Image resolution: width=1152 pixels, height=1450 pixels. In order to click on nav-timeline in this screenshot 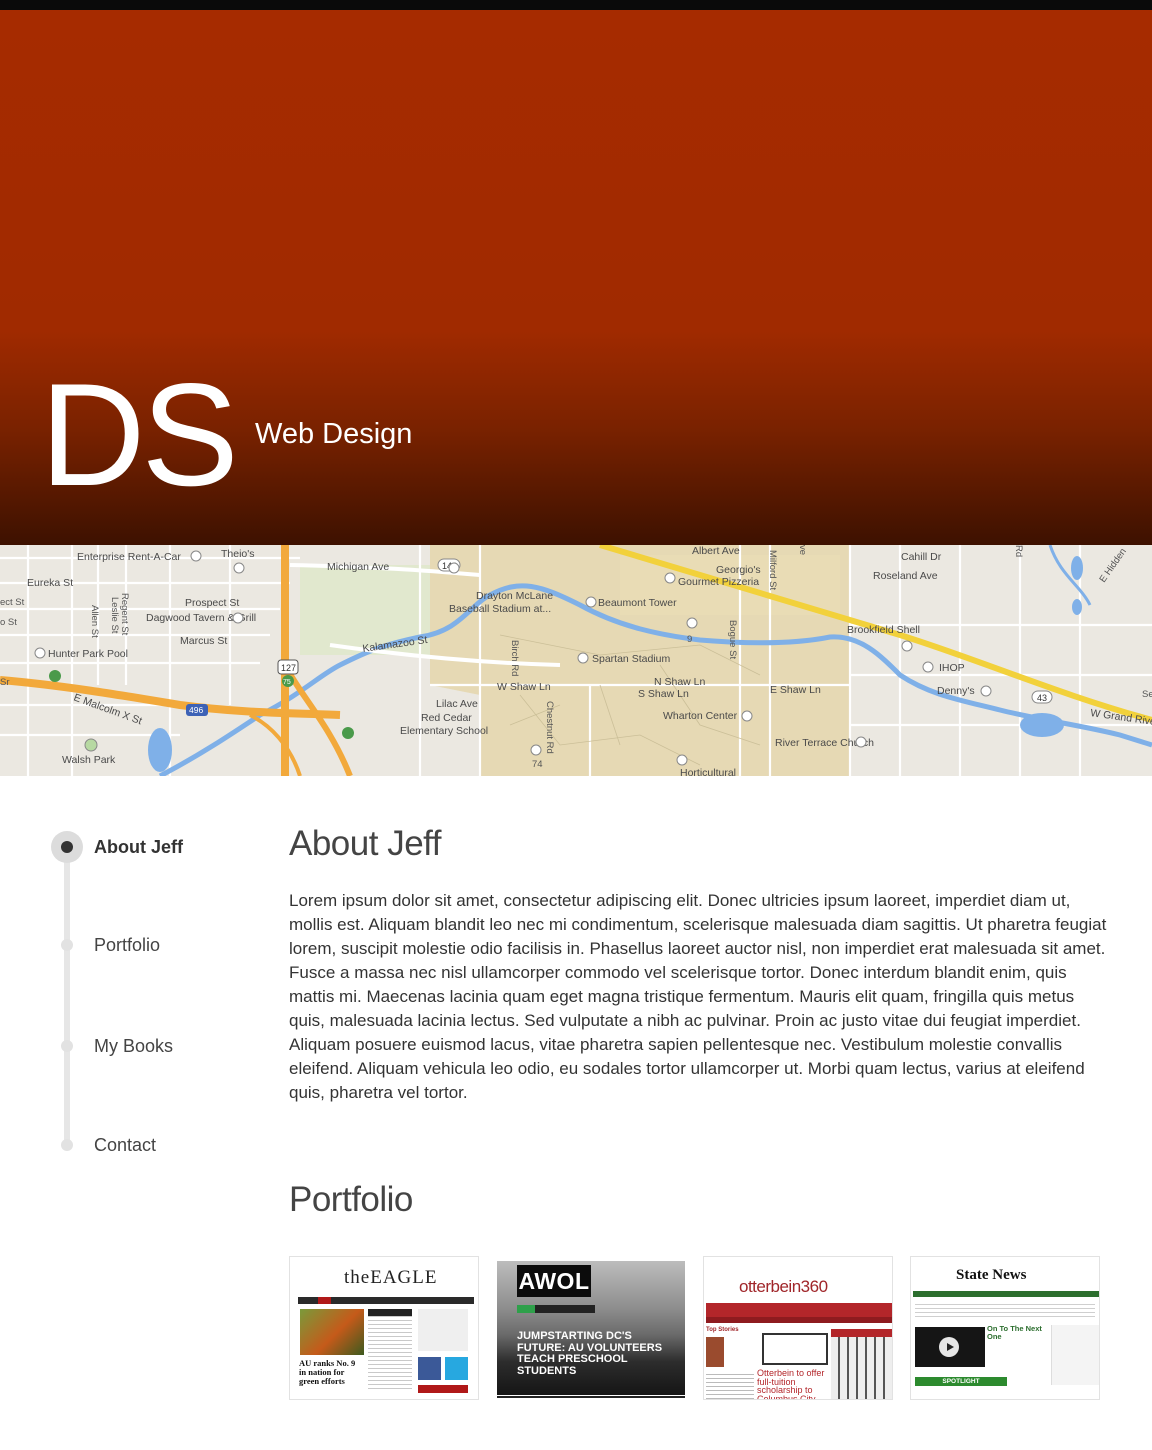, I will do `click(67, 996)`.